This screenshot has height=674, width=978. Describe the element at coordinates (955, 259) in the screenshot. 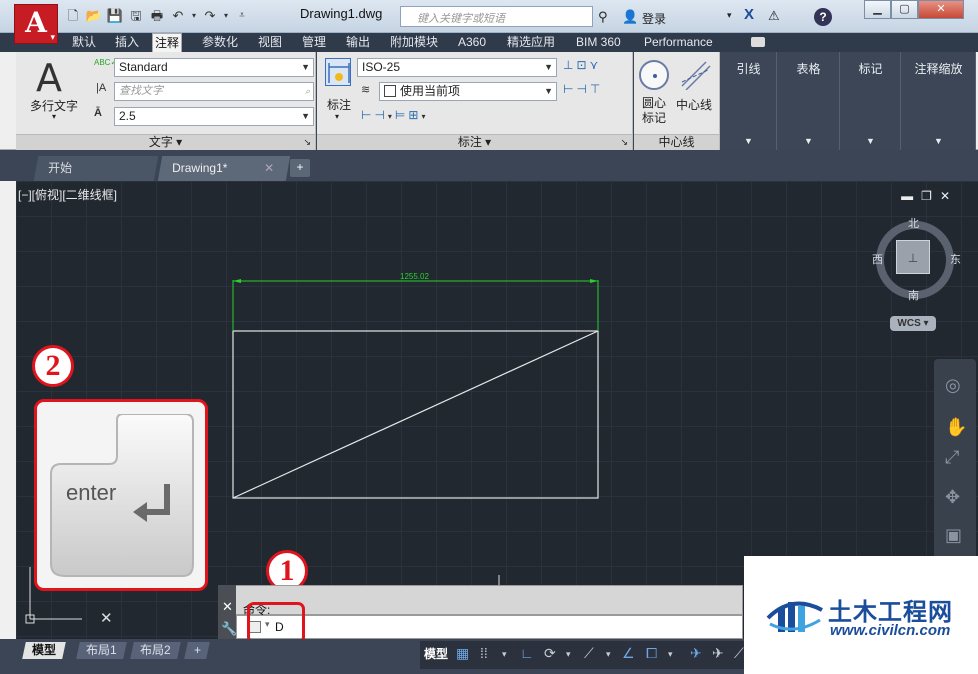

I see `compass-east: 东` at that location.